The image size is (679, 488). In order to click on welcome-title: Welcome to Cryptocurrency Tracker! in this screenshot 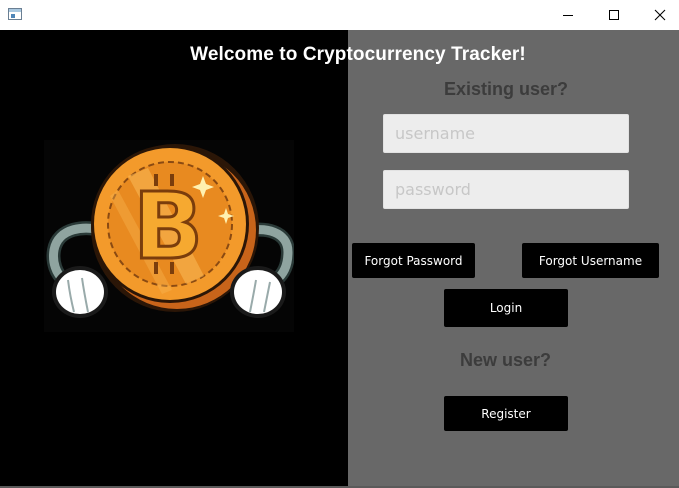, I will do `click(358, 54)`.